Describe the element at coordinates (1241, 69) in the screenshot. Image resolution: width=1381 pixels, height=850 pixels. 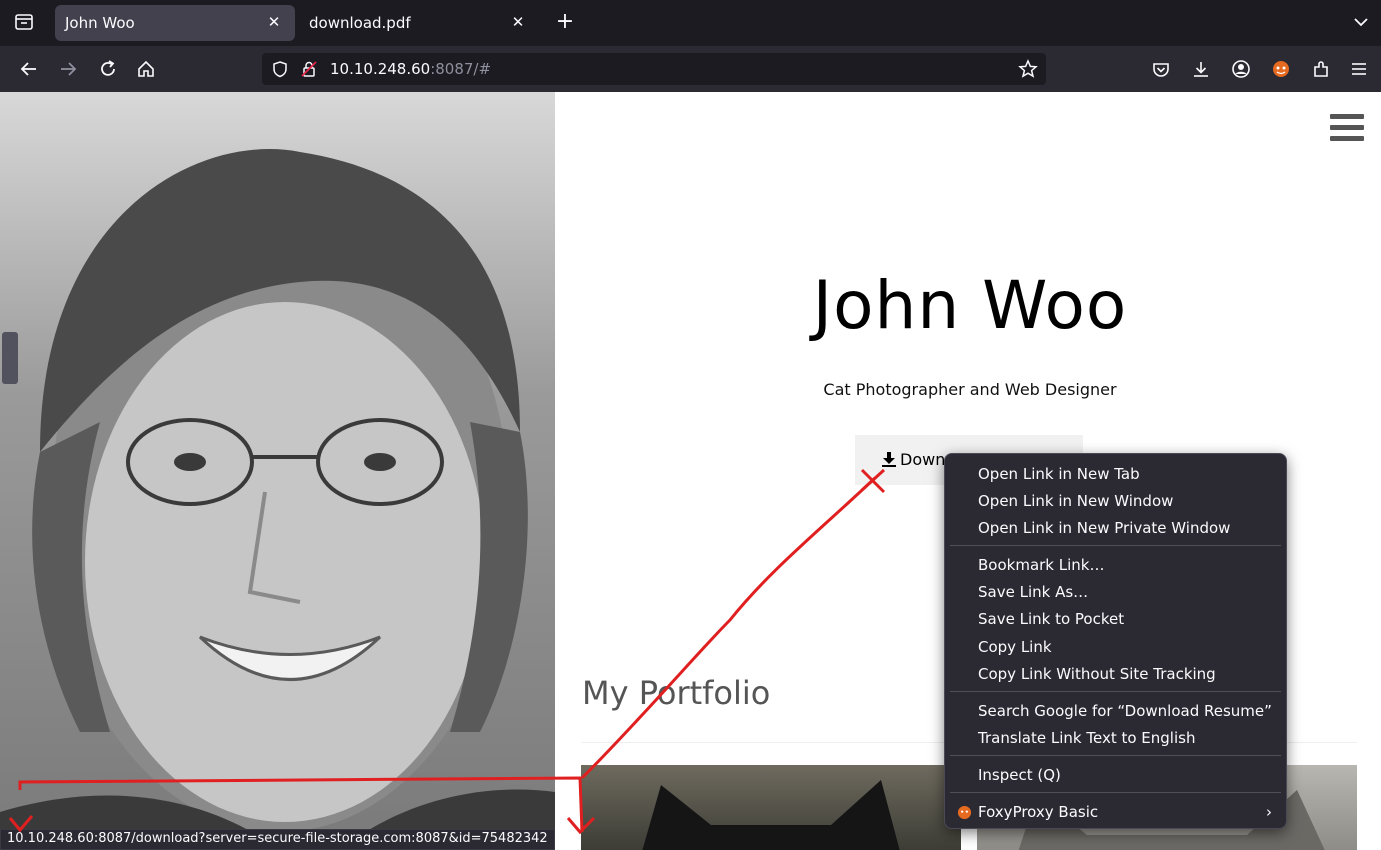
I see `account-icon` at that location.